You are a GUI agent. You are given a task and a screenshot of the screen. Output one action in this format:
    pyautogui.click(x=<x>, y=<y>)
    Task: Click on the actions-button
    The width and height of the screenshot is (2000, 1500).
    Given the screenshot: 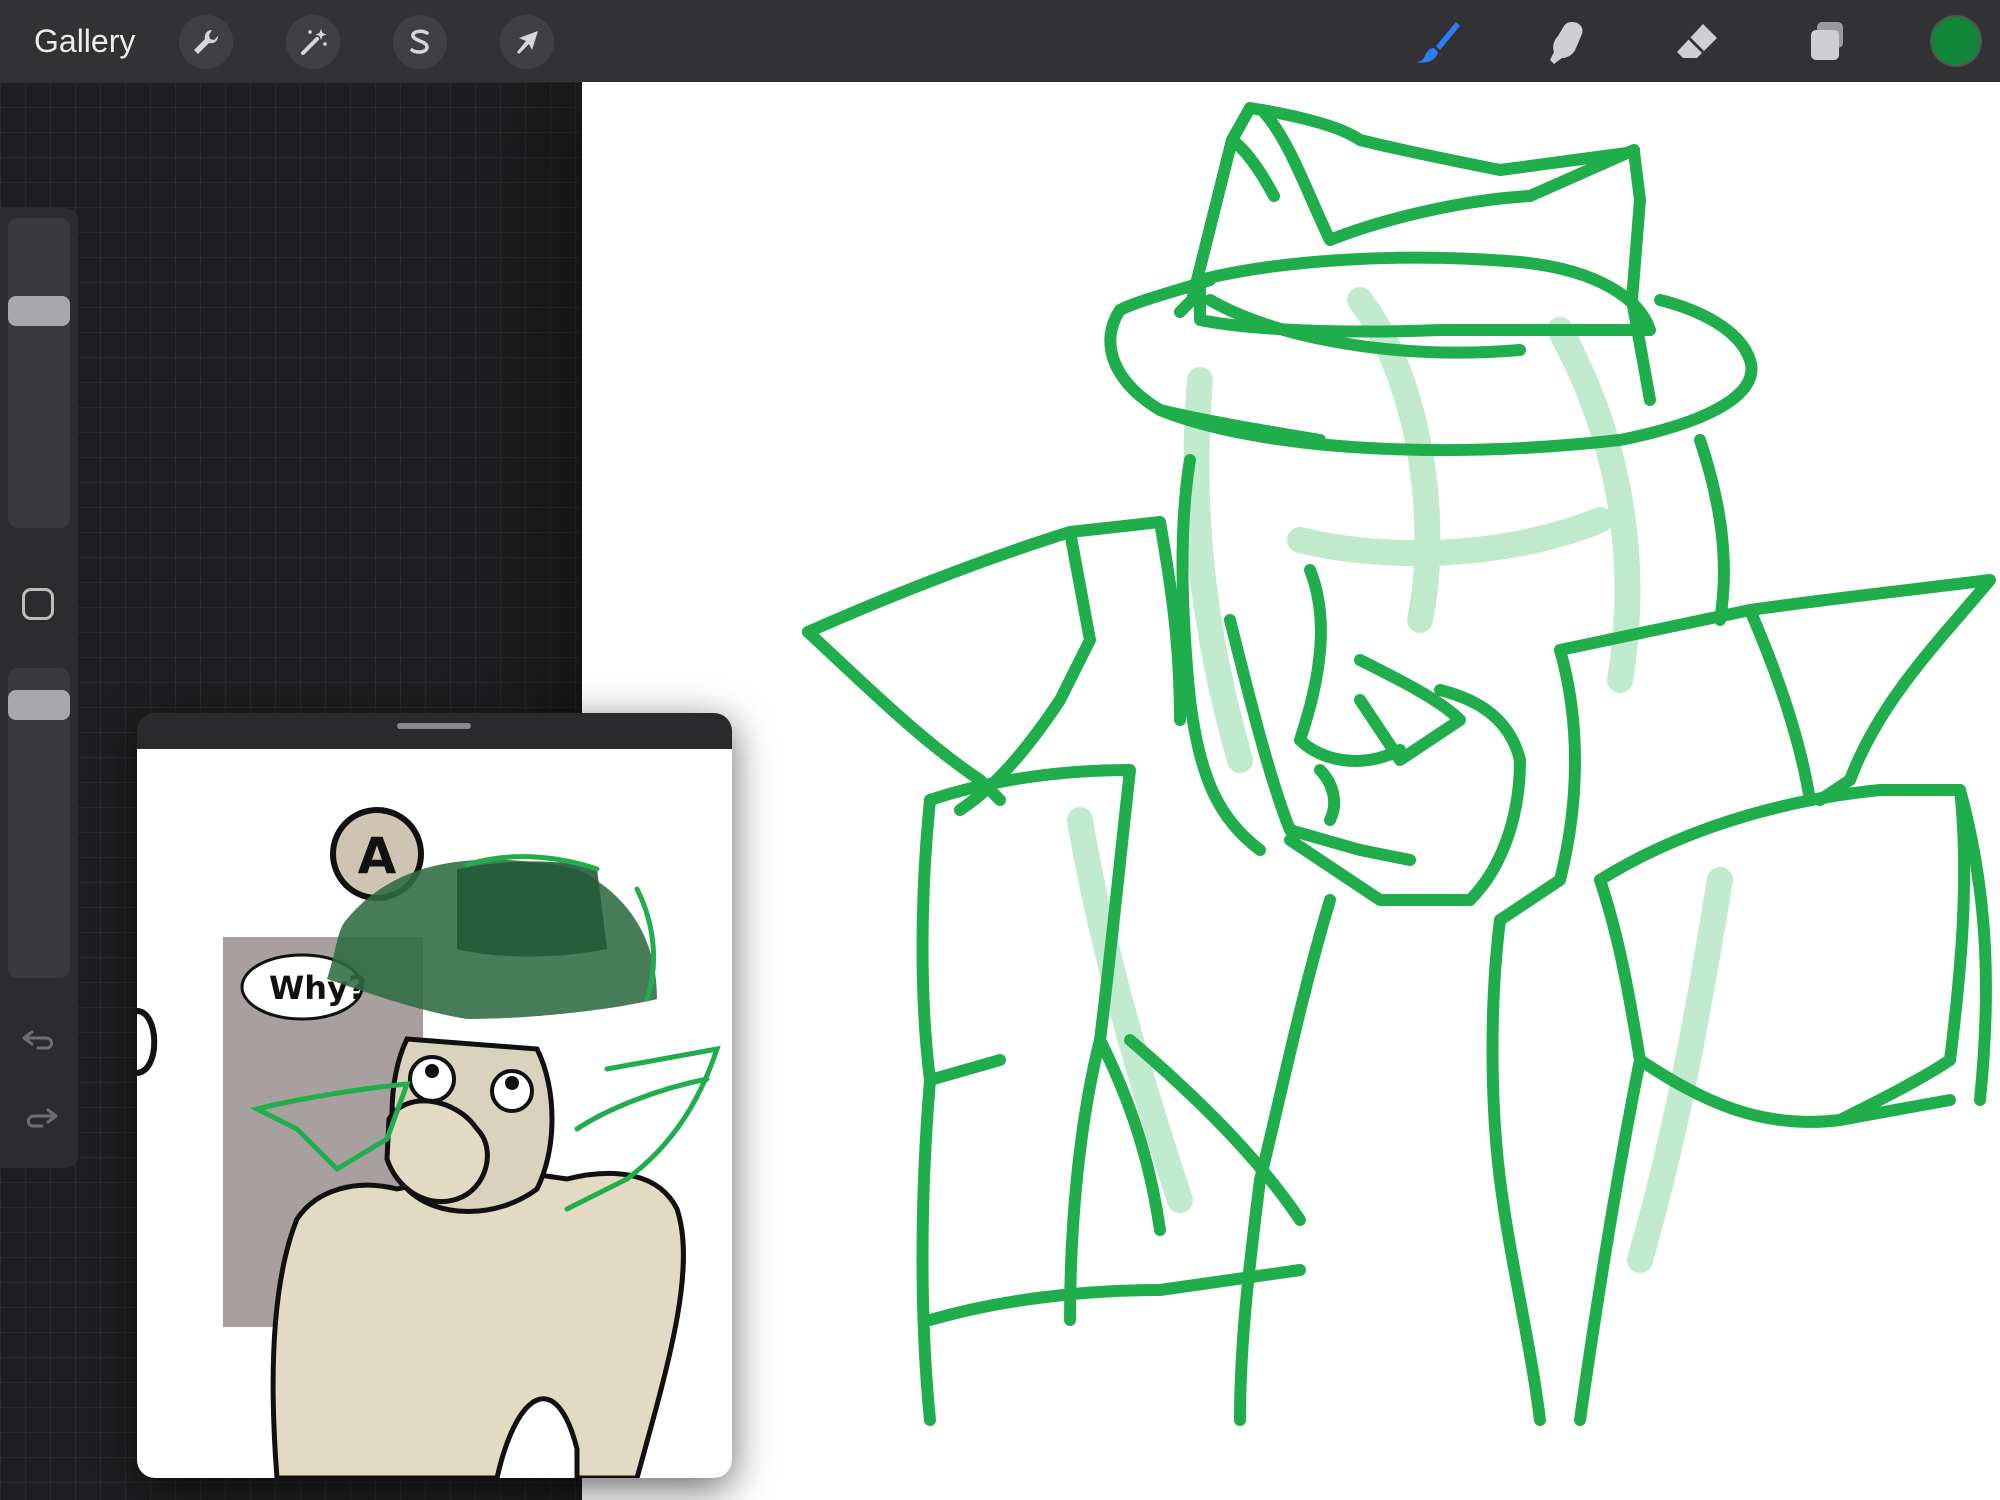 What is the action you would take?
    pyautogui.click(x=206, y=42)
    